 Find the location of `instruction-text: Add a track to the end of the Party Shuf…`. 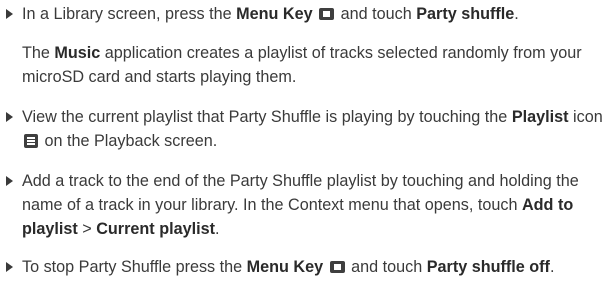

instruction-text: Add a track to the end of the Party Shuf… is located at coordinates (300, 193).